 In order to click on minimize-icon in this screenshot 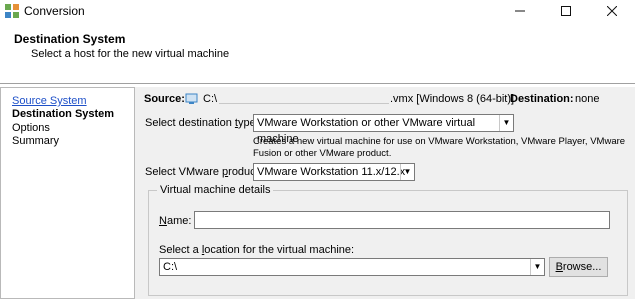, I will do `click(520, 11)`.